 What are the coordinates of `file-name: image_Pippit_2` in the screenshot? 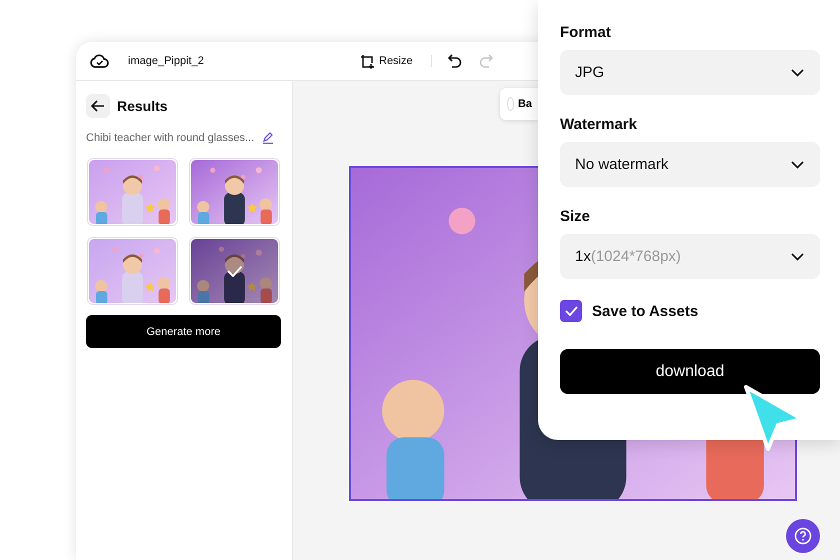 It's located at (166, 61).